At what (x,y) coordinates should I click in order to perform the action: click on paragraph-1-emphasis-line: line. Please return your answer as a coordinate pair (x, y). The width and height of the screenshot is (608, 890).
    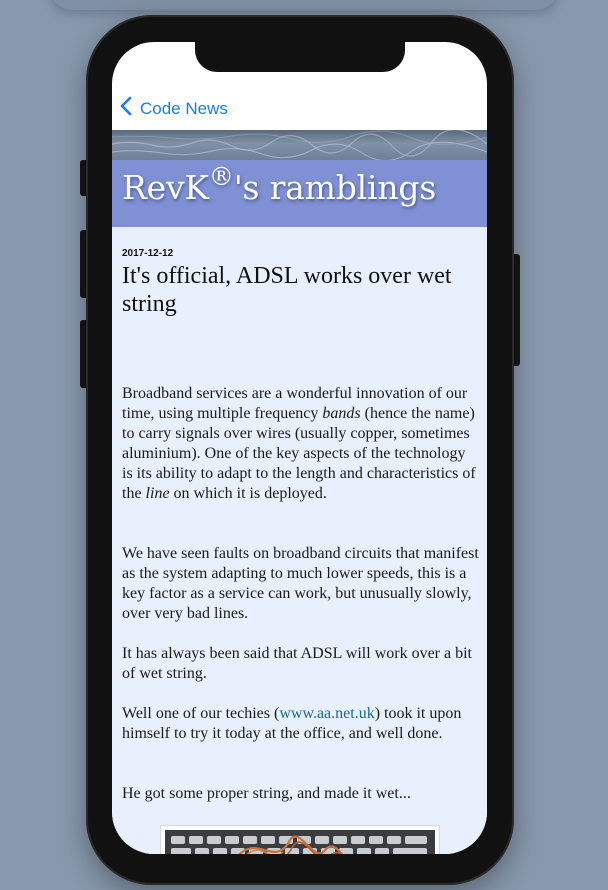
    Looking at the image, I should click on (157, 493).